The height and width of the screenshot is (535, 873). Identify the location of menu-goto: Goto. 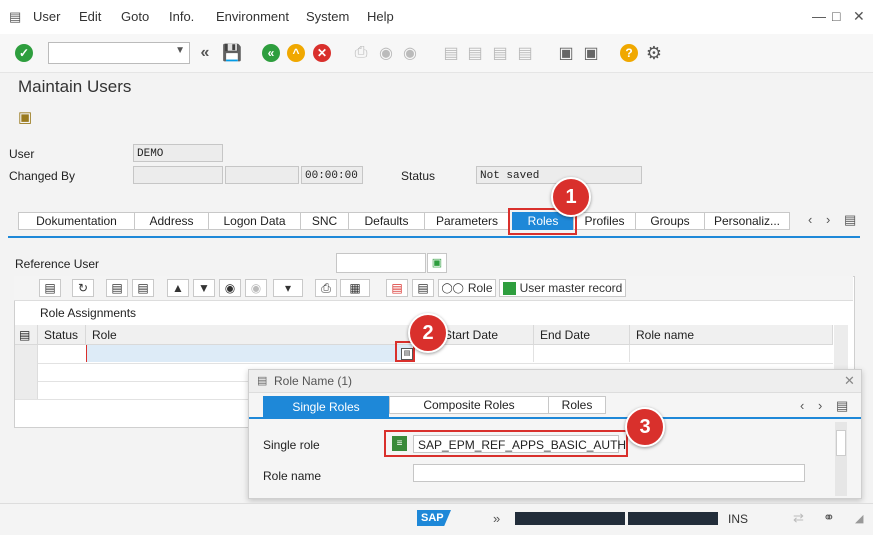
(135, 16).